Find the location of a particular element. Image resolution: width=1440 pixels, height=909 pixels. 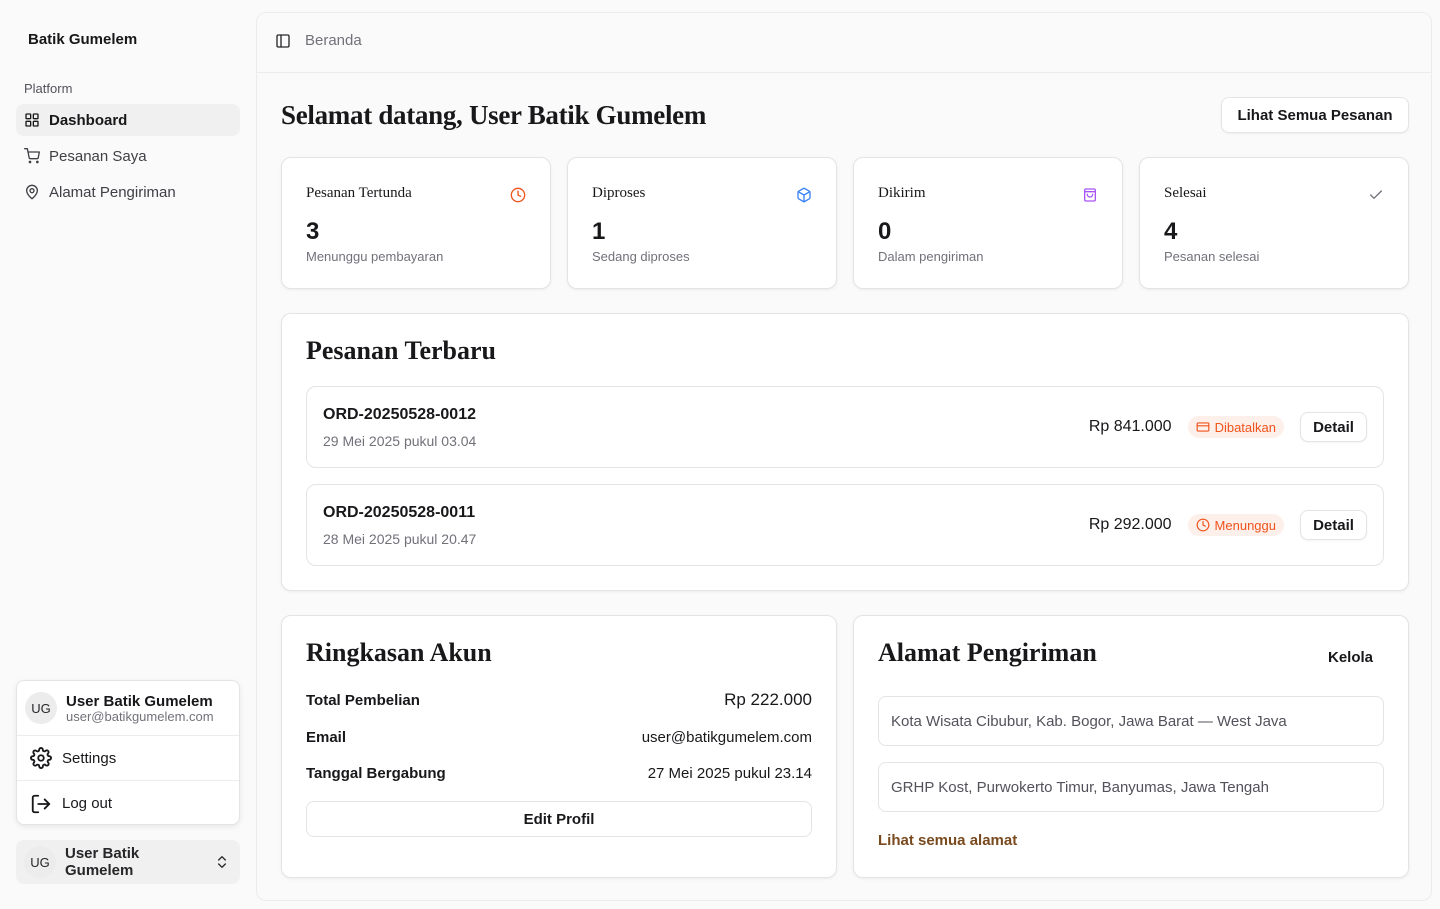

summary-value: 27 Mei 2025 pukul 23.14 is located at coordinates (729, 773).